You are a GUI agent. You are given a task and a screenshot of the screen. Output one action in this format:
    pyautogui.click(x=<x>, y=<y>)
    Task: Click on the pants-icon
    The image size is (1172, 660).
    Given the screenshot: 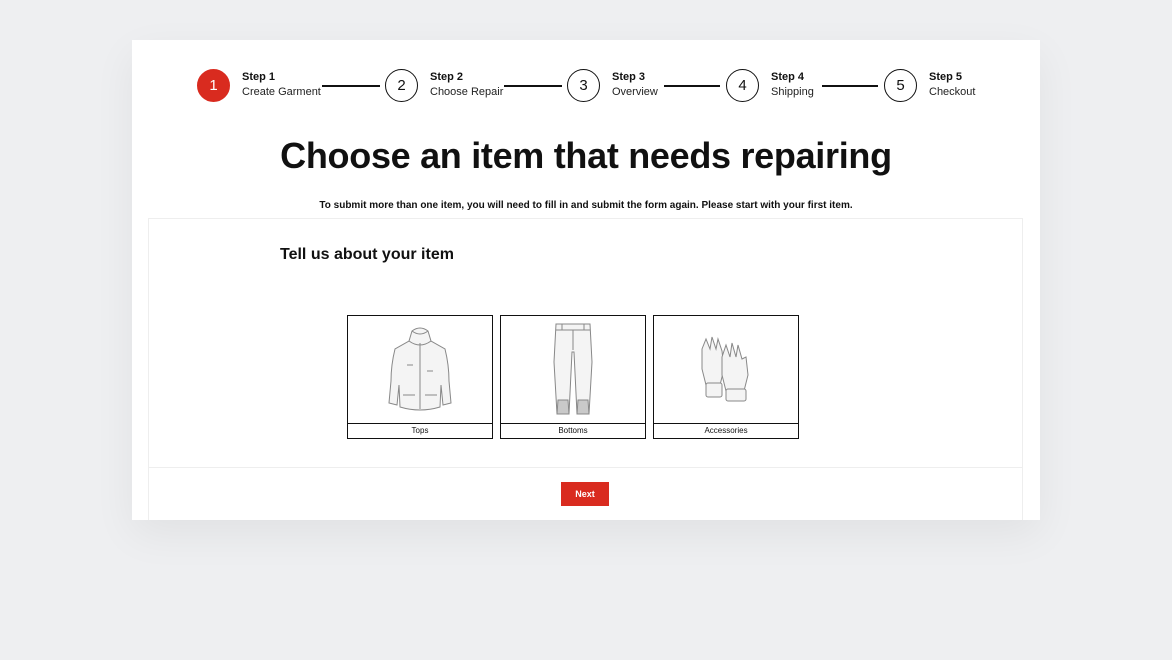 What is the action you would take?
    pyautogui.click(x=573, y=370)
    